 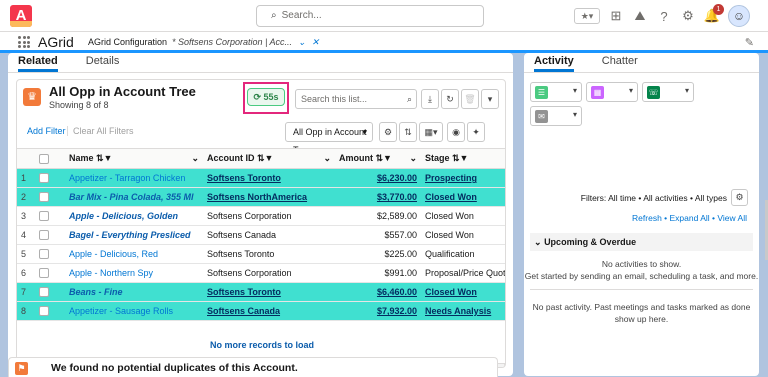 I want to click on tab-activity: Activity, so click(x=554, y=62).